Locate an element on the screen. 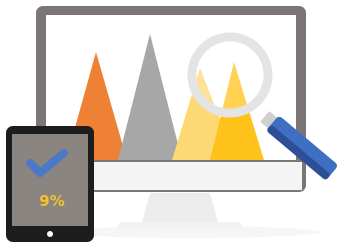  tablet: 9% is located at coordinates (50, 184).